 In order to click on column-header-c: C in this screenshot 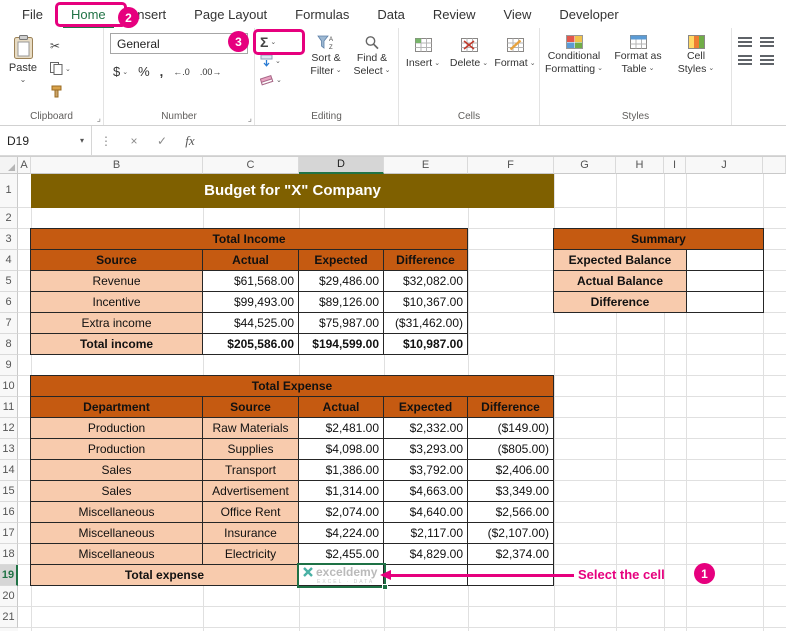, I will do `click(251, 165)`.